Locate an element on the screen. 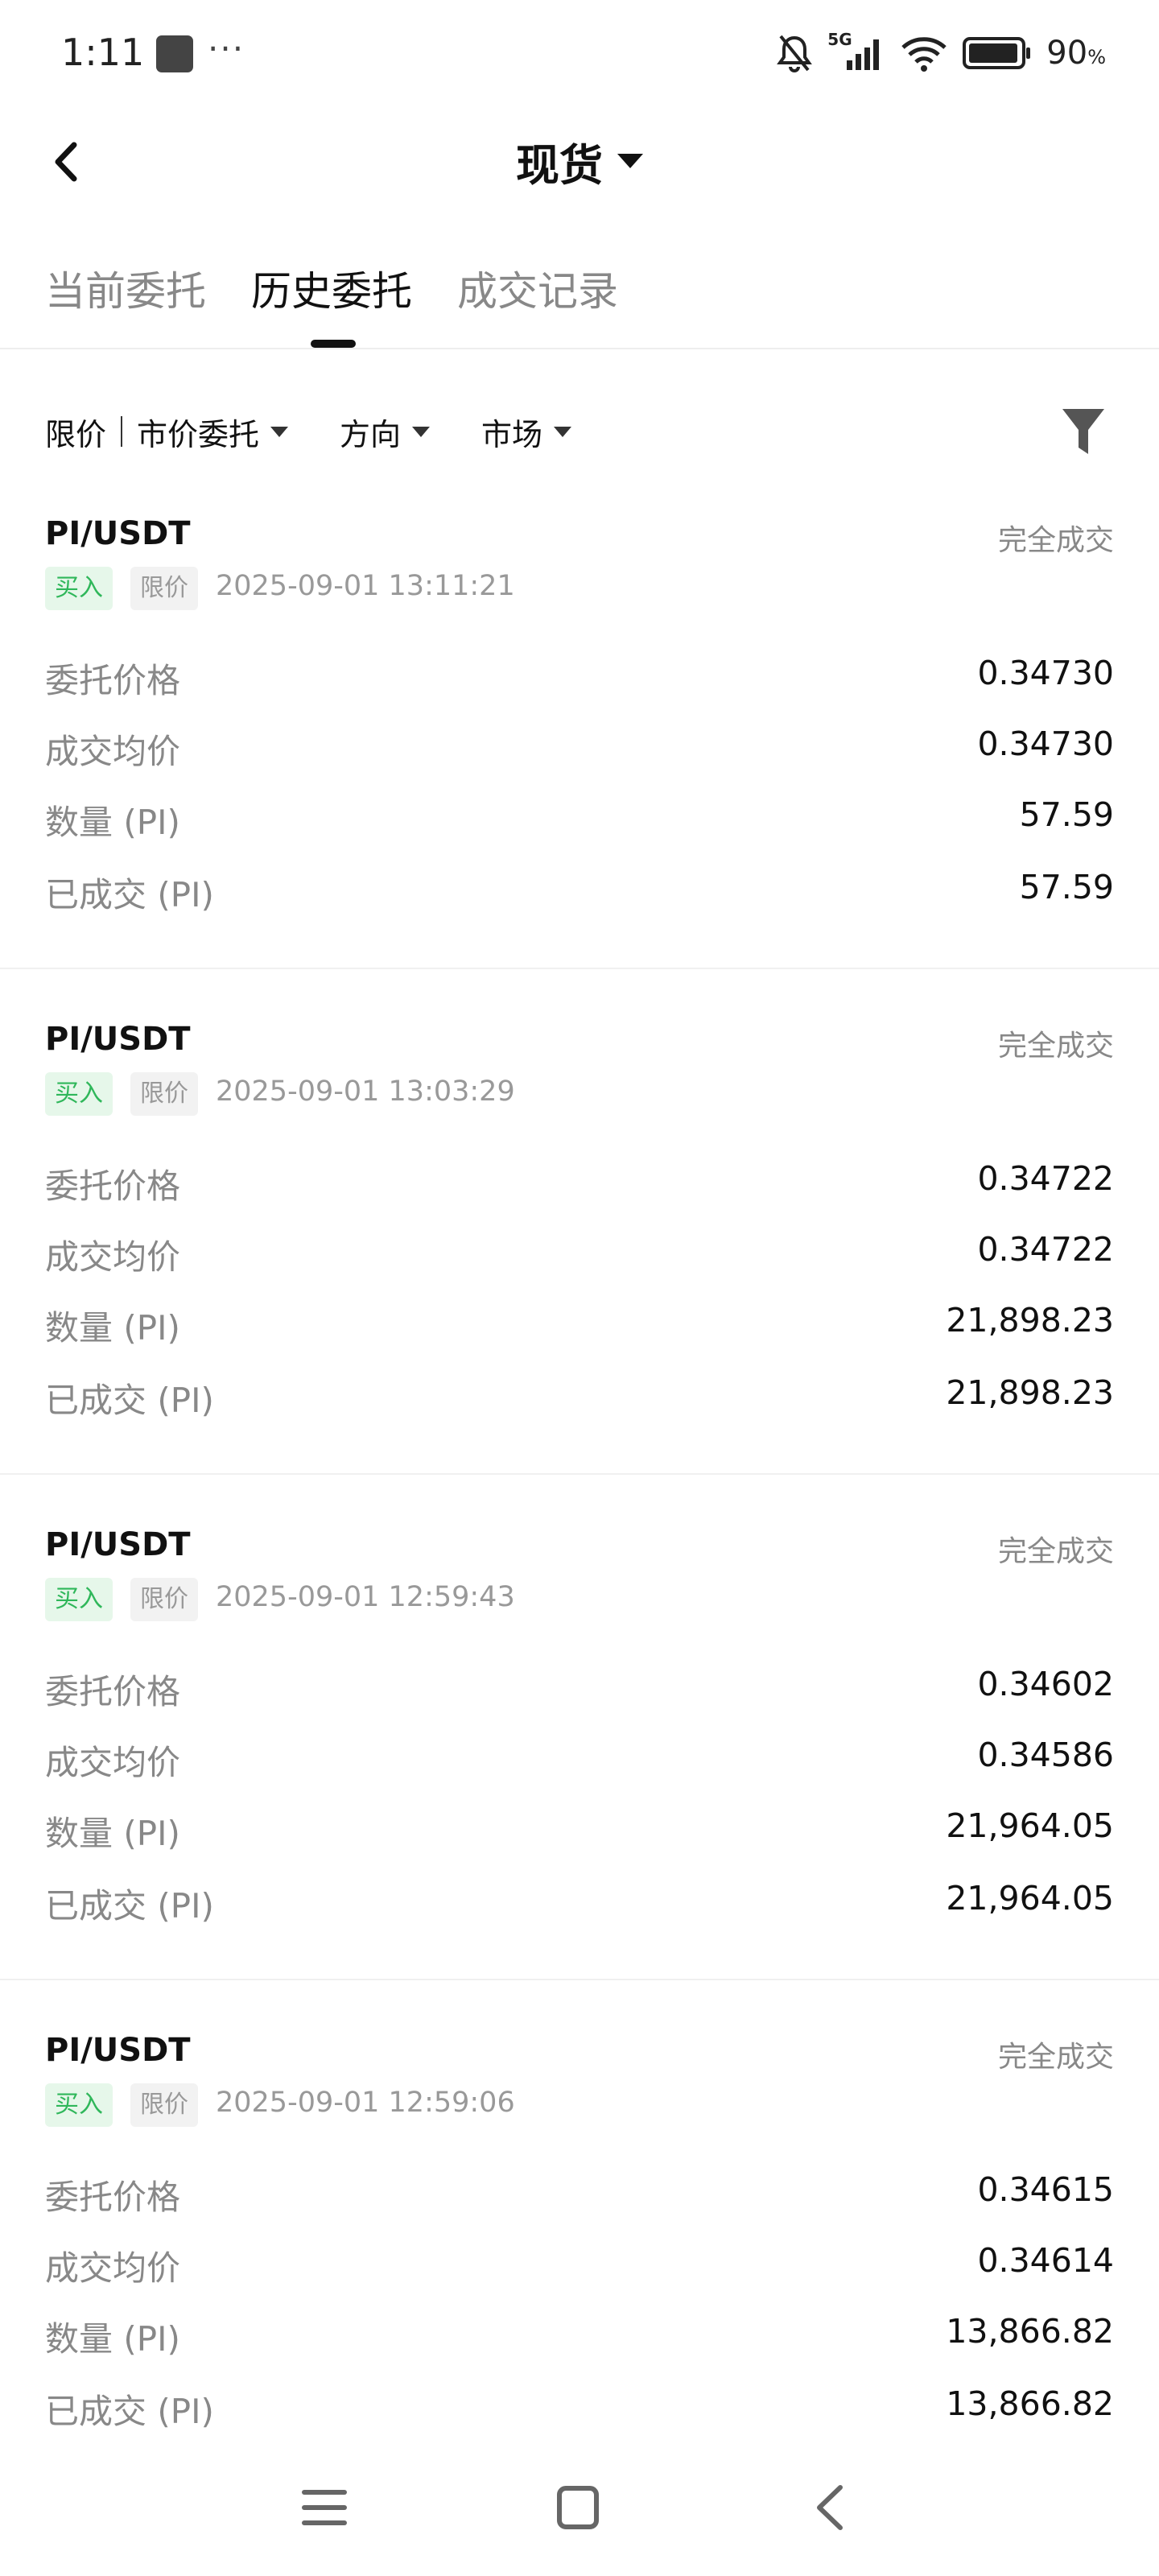 Image resolution: width=1159 pixels, height=2576 pixels. tab-order-history: 历史委托 is located at coordinates (331, 288).